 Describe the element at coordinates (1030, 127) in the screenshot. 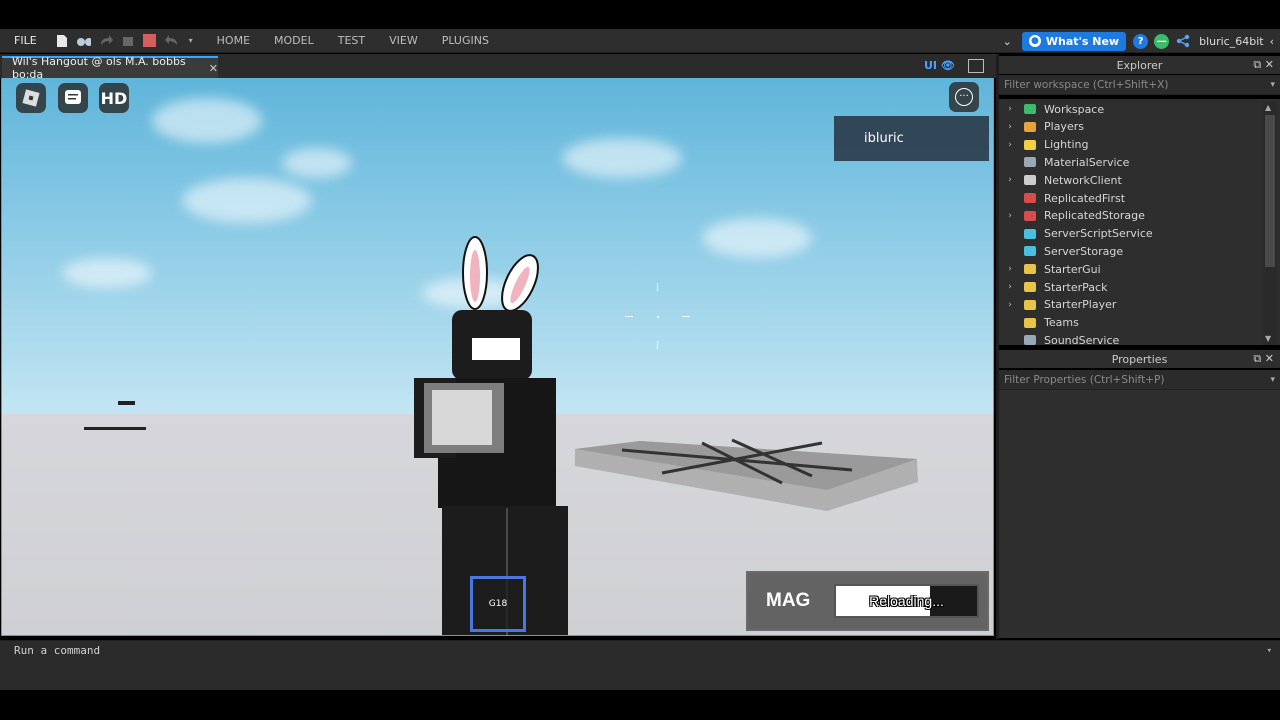

I see `players-icon` at that location.